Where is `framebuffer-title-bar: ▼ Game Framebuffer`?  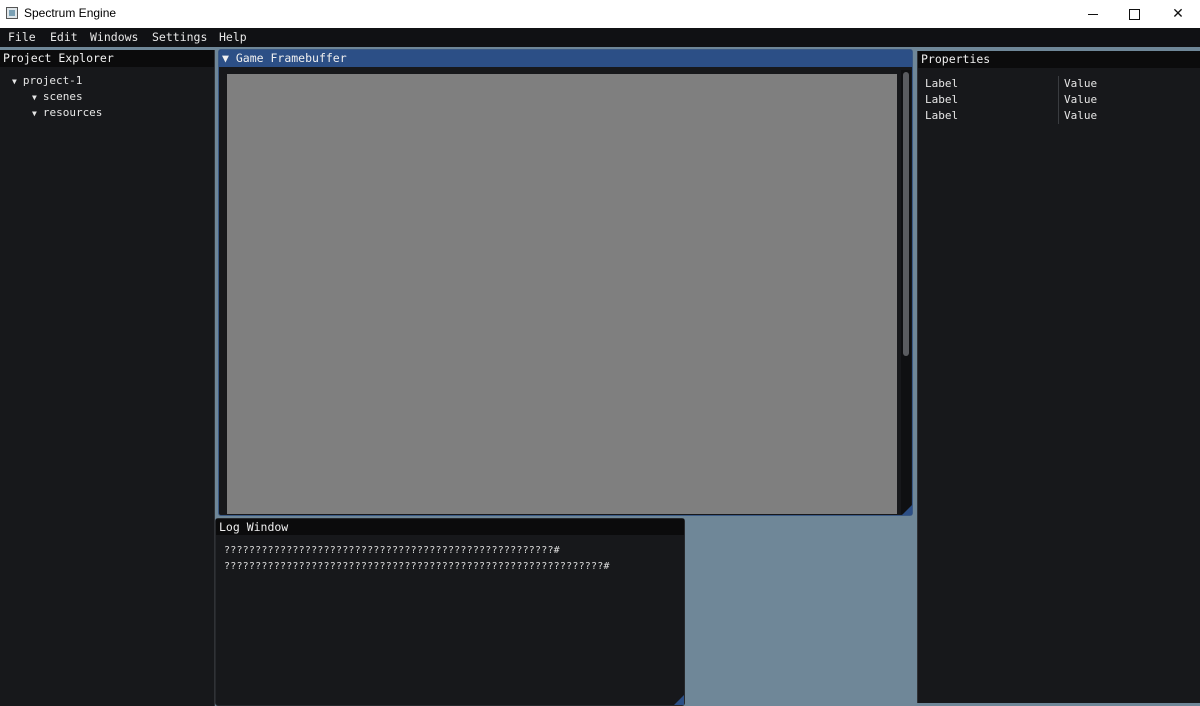
framebuffer-title-bar: ▼ Game Framebuffer is located at coordinates (565, 58).